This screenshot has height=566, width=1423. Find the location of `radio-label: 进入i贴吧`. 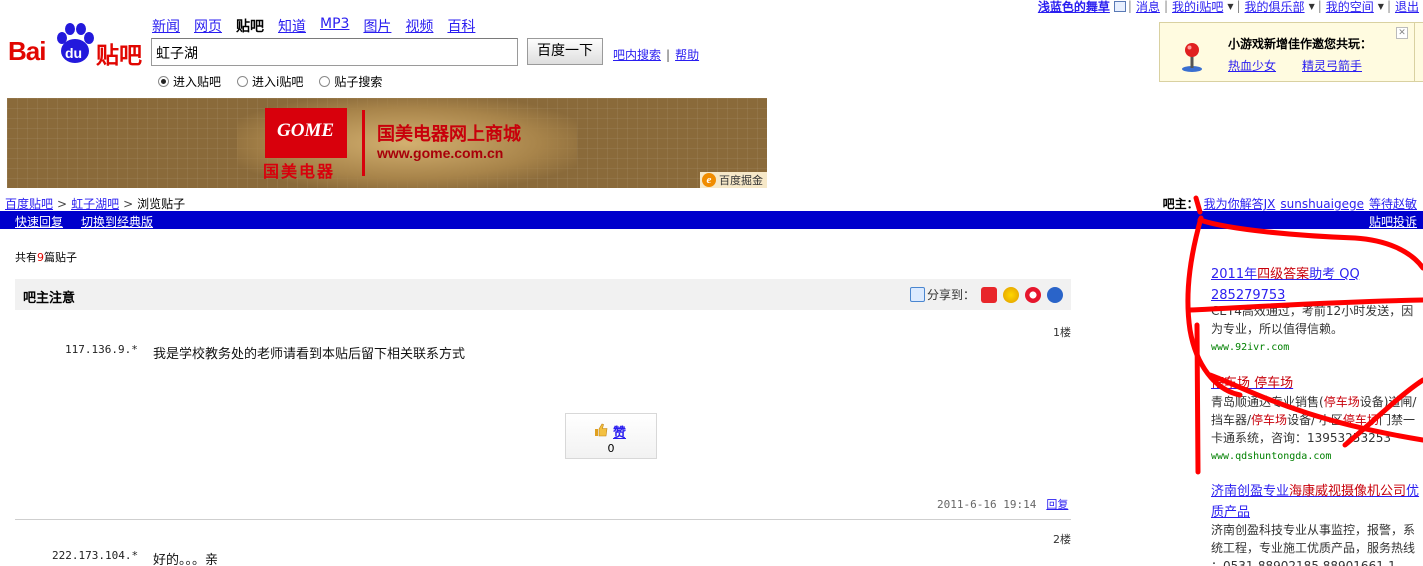

radio-label: 进入i贴吧 is located at coordinates (278, 82).